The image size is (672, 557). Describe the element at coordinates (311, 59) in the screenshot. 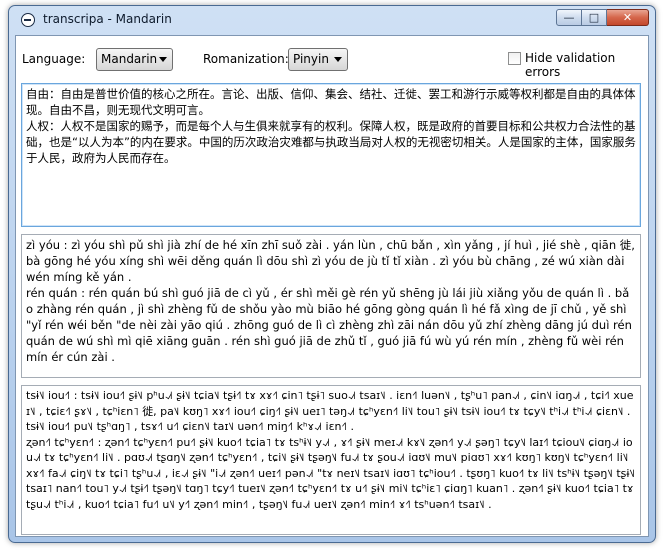

I see `romanization-select-value: Pinyin` at that location.